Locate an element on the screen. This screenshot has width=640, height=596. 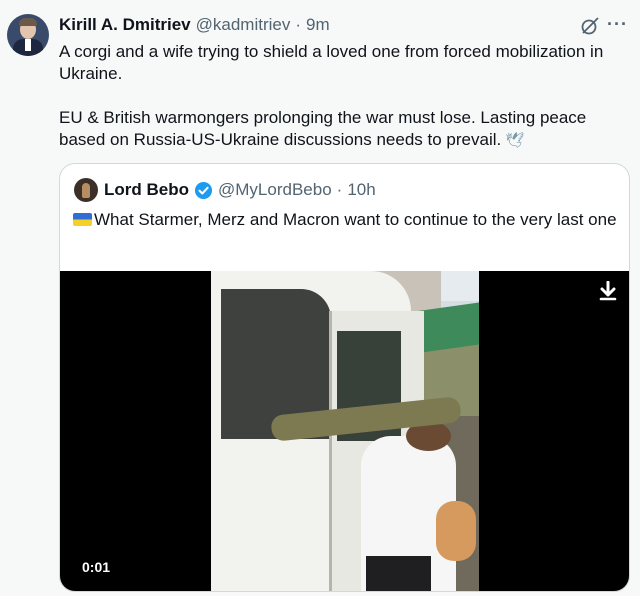
download-arrow-icon is located at coordinates (608, 291).